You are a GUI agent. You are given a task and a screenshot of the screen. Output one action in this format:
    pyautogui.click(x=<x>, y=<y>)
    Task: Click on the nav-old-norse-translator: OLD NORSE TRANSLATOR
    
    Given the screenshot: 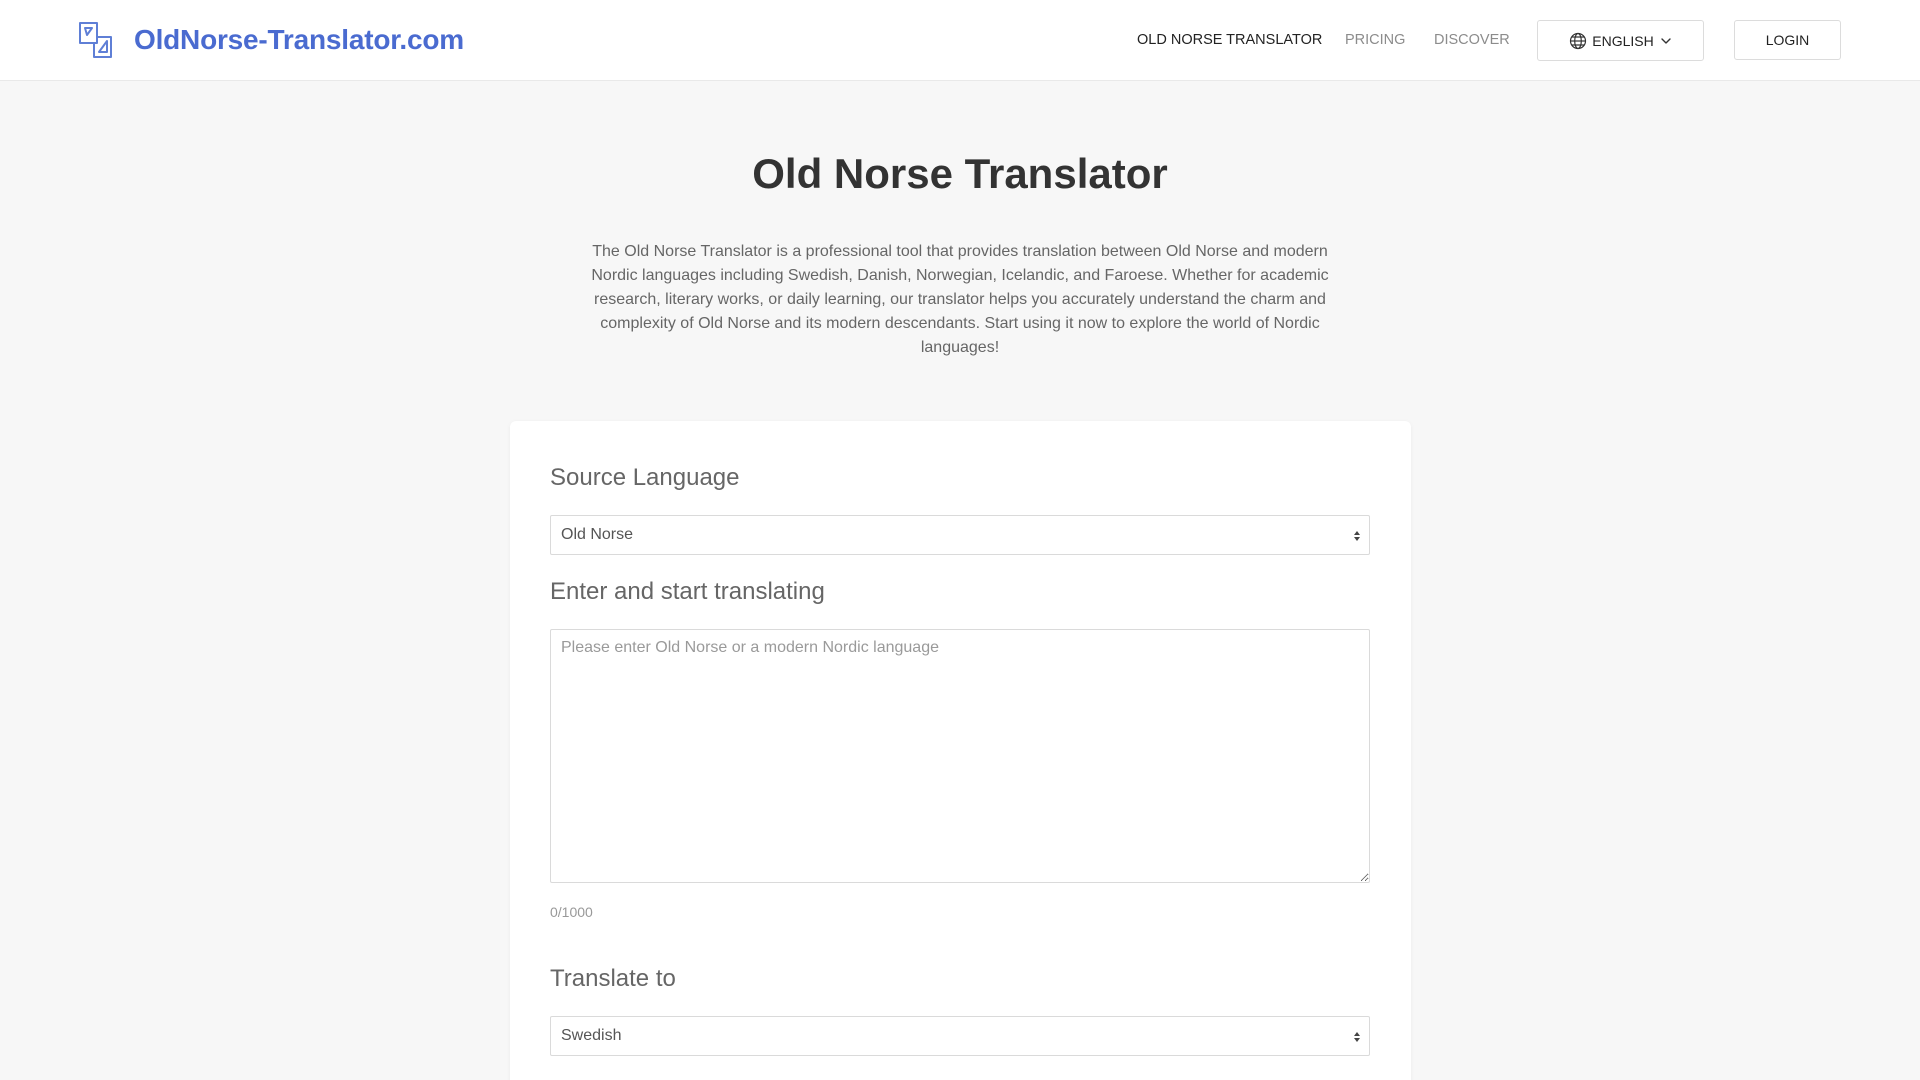 What is the action you would take?
    pyautogui.click(x=1229, y=40)
    